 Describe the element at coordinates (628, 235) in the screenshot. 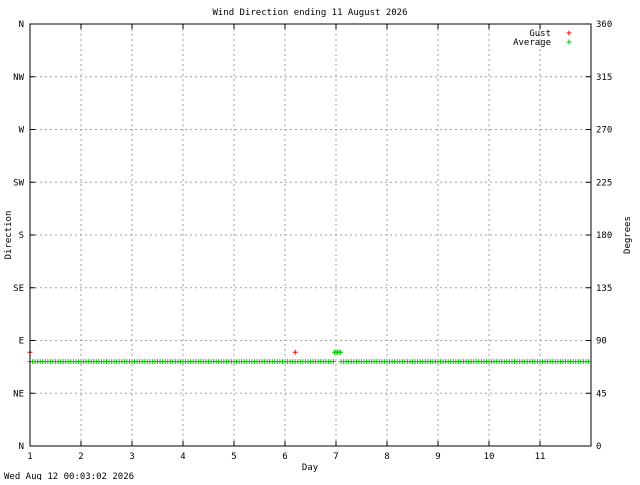

I see `y-axis-label-right: Degrees` at that location.